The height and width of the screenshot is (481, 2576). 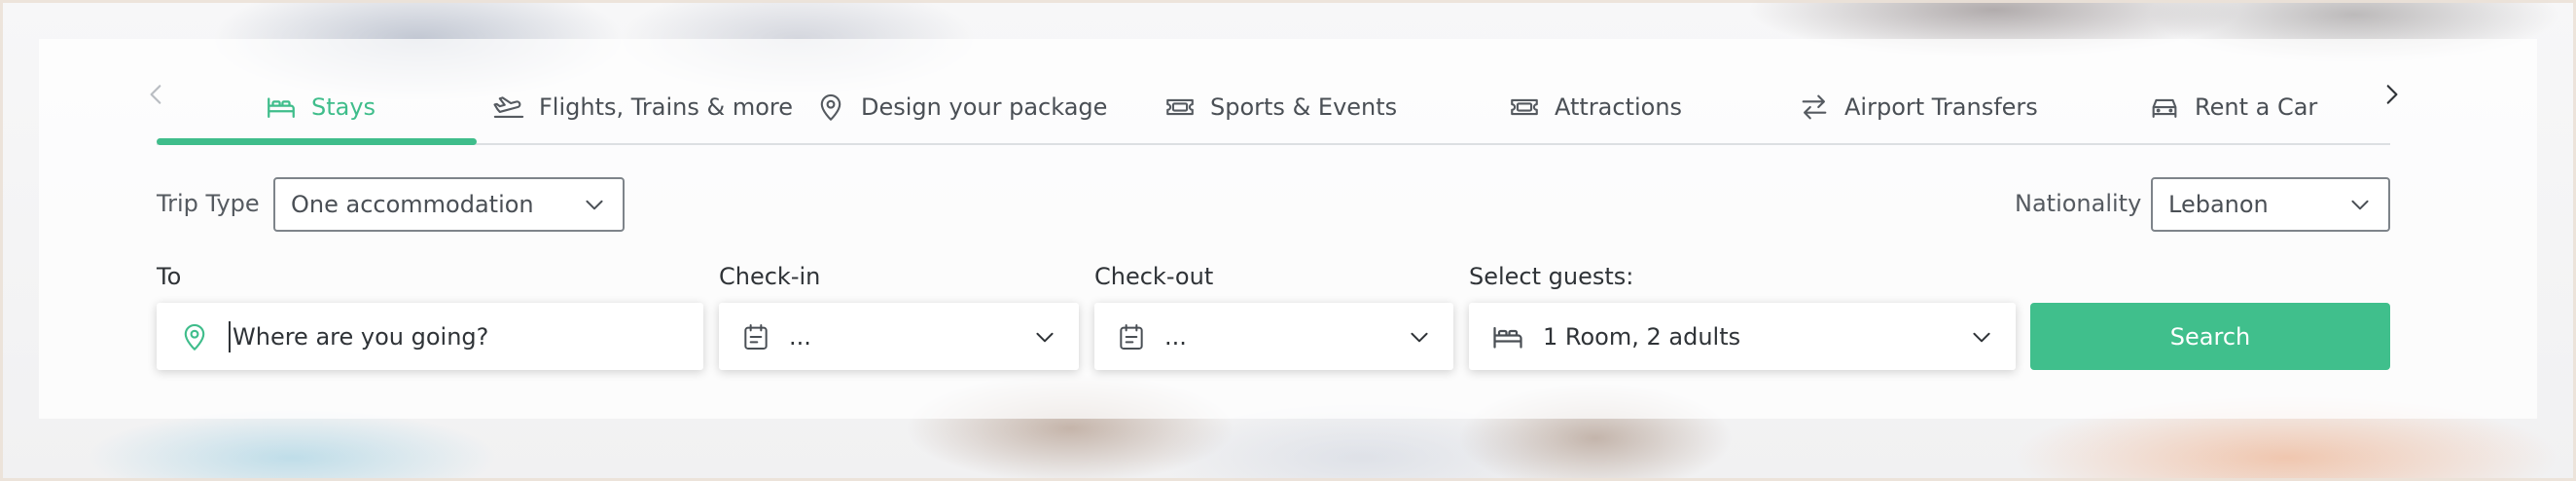 What do you see at coordinates (2078, 203) in the screenshot?
I see `nationality-label: Nationality` at bounding box center [2078, 203].